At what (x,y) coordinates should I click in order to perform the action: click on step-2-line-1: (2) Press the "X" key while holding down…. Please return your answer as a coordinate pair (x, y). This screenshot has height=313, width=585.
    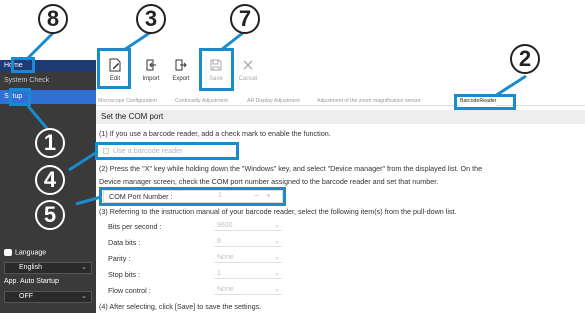
    Looking at the image, I should click on (291, 168).